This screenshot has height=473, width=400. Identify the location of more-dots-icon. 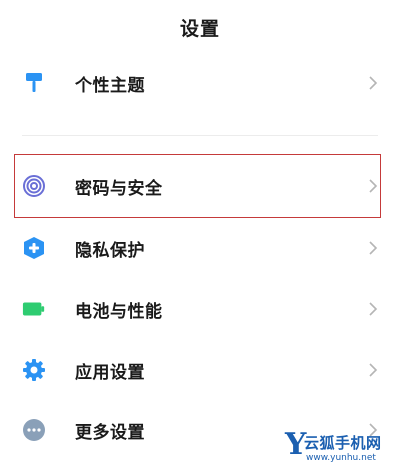
(34, 430).